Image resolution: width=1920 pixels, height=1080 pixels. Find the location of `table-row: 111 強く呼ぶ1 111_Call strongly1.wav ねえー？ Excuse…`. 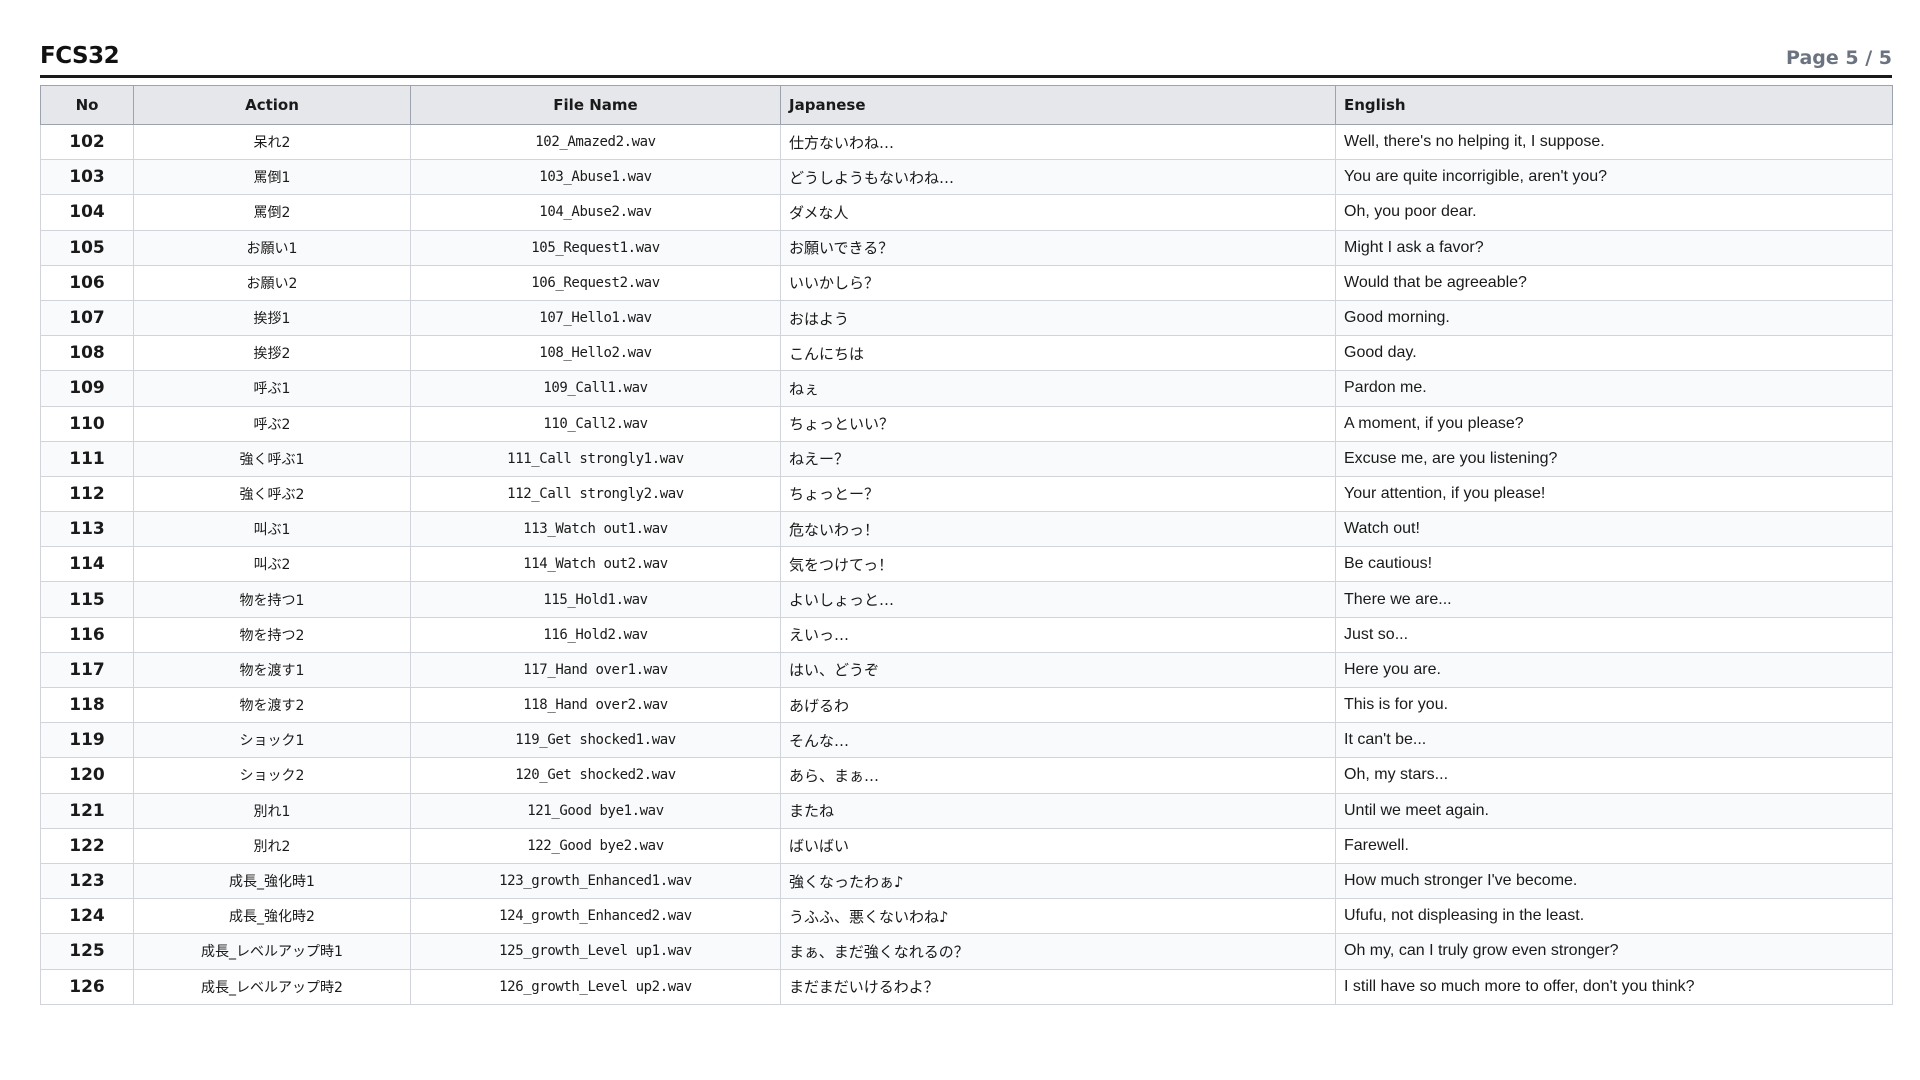

table-row: 111 強く呼ぶ1 111_Call strongly1.wav ねえー？ Excuse… is located at coordinates (966, 458).